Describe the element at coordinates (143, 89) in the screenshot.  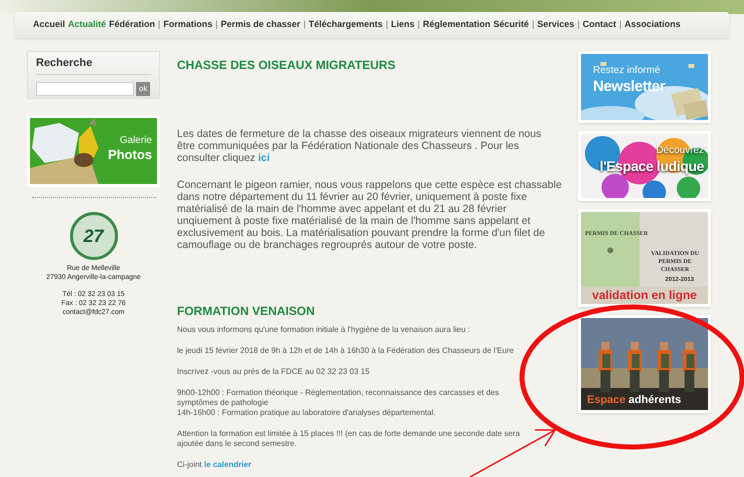
I see `search-button: ok` at that location.